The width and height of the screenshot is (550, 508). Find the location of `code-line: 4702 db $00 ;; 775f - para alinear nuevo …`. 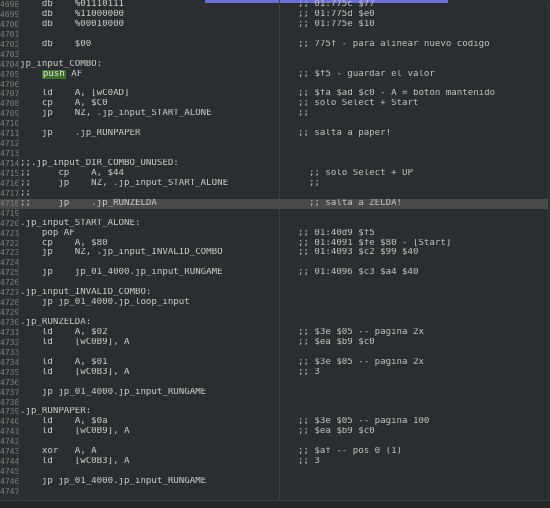

code-line: 4702 db $00 ;; 775f - para alinear nuevo … is located at coordinates (275, 45).